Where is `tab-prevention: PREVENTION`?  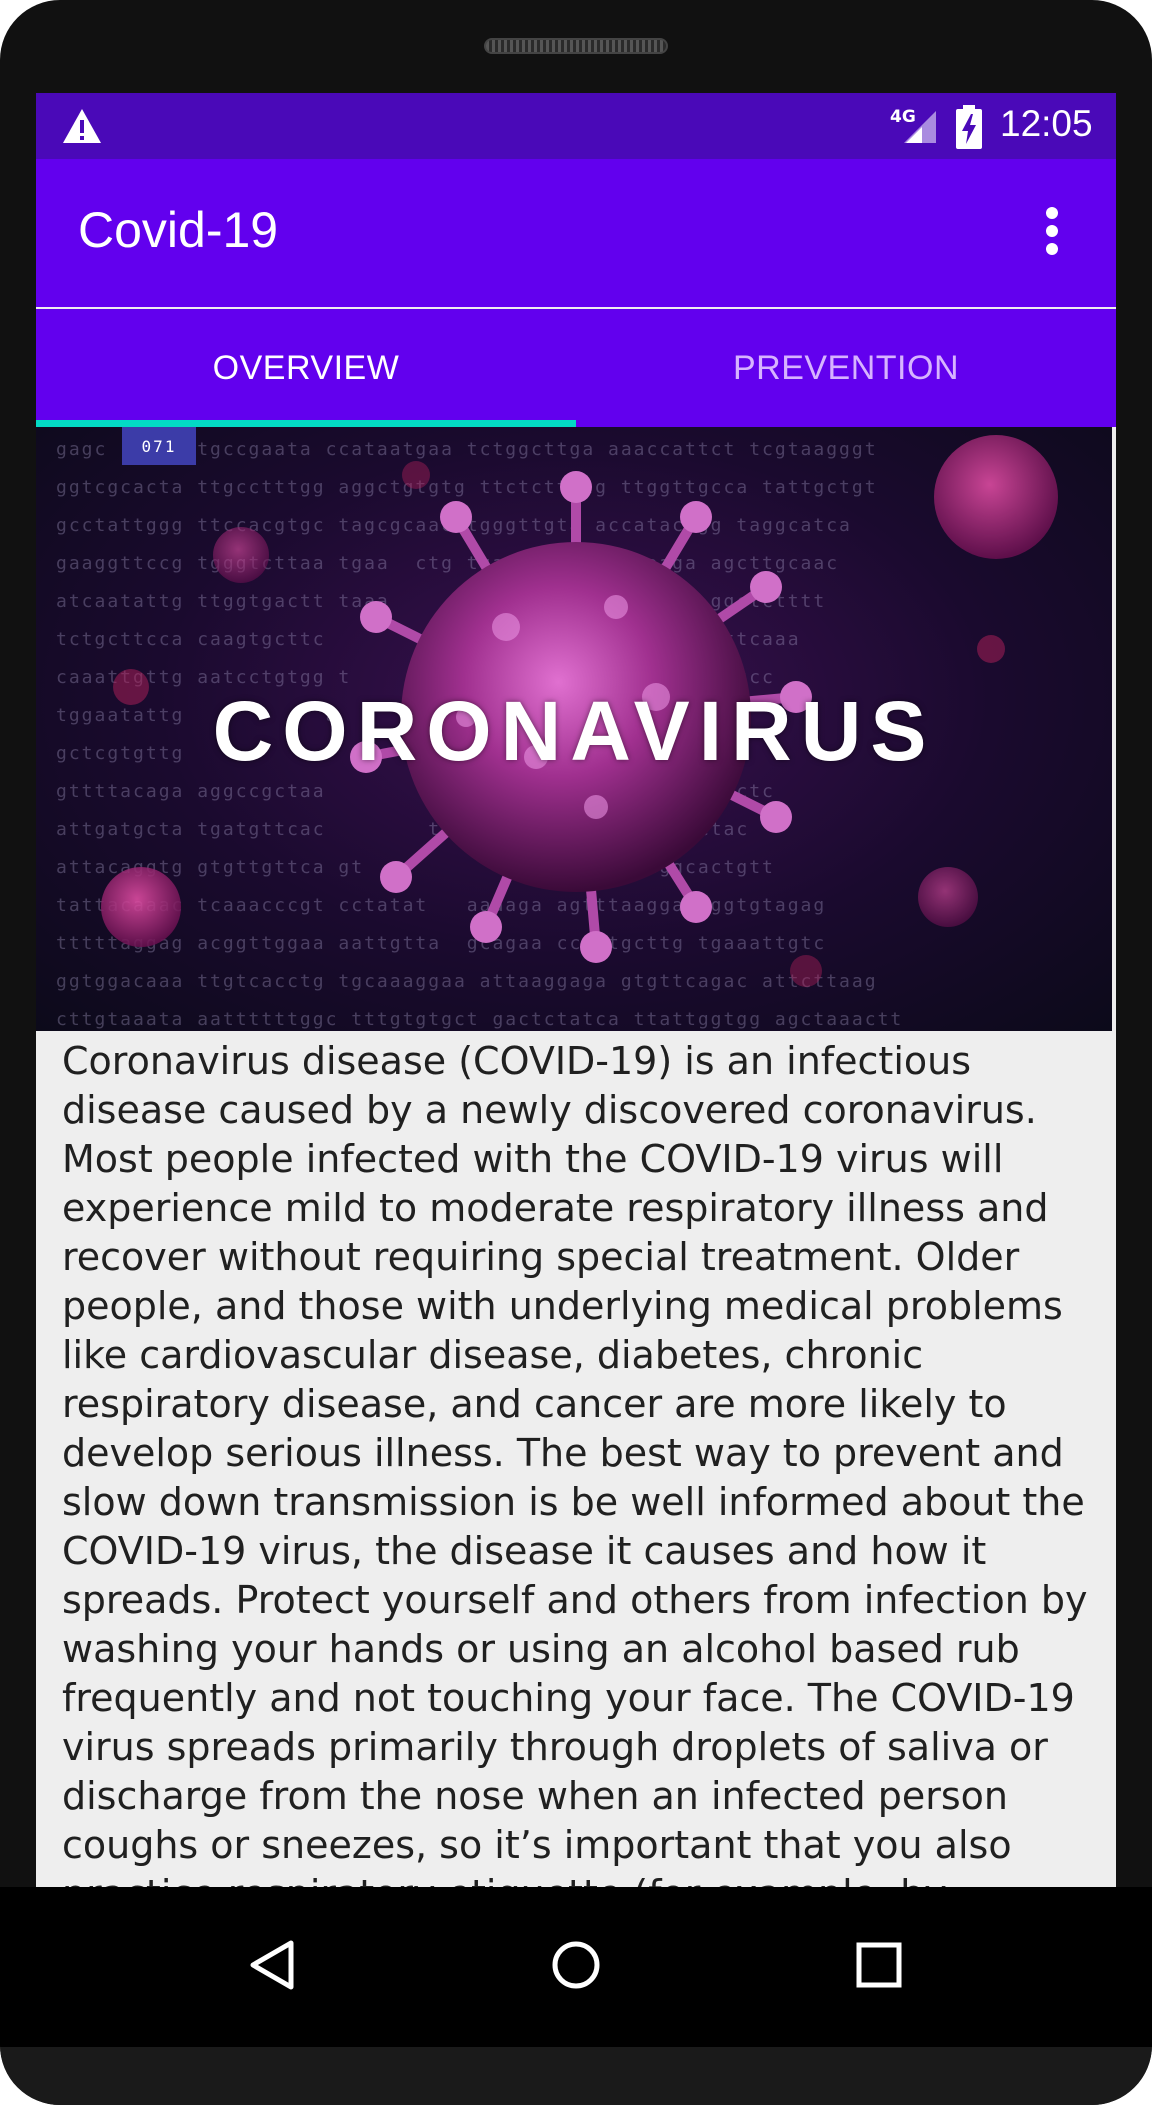
tab-prevention: PREVENTION is located at coordinates (846, 368).